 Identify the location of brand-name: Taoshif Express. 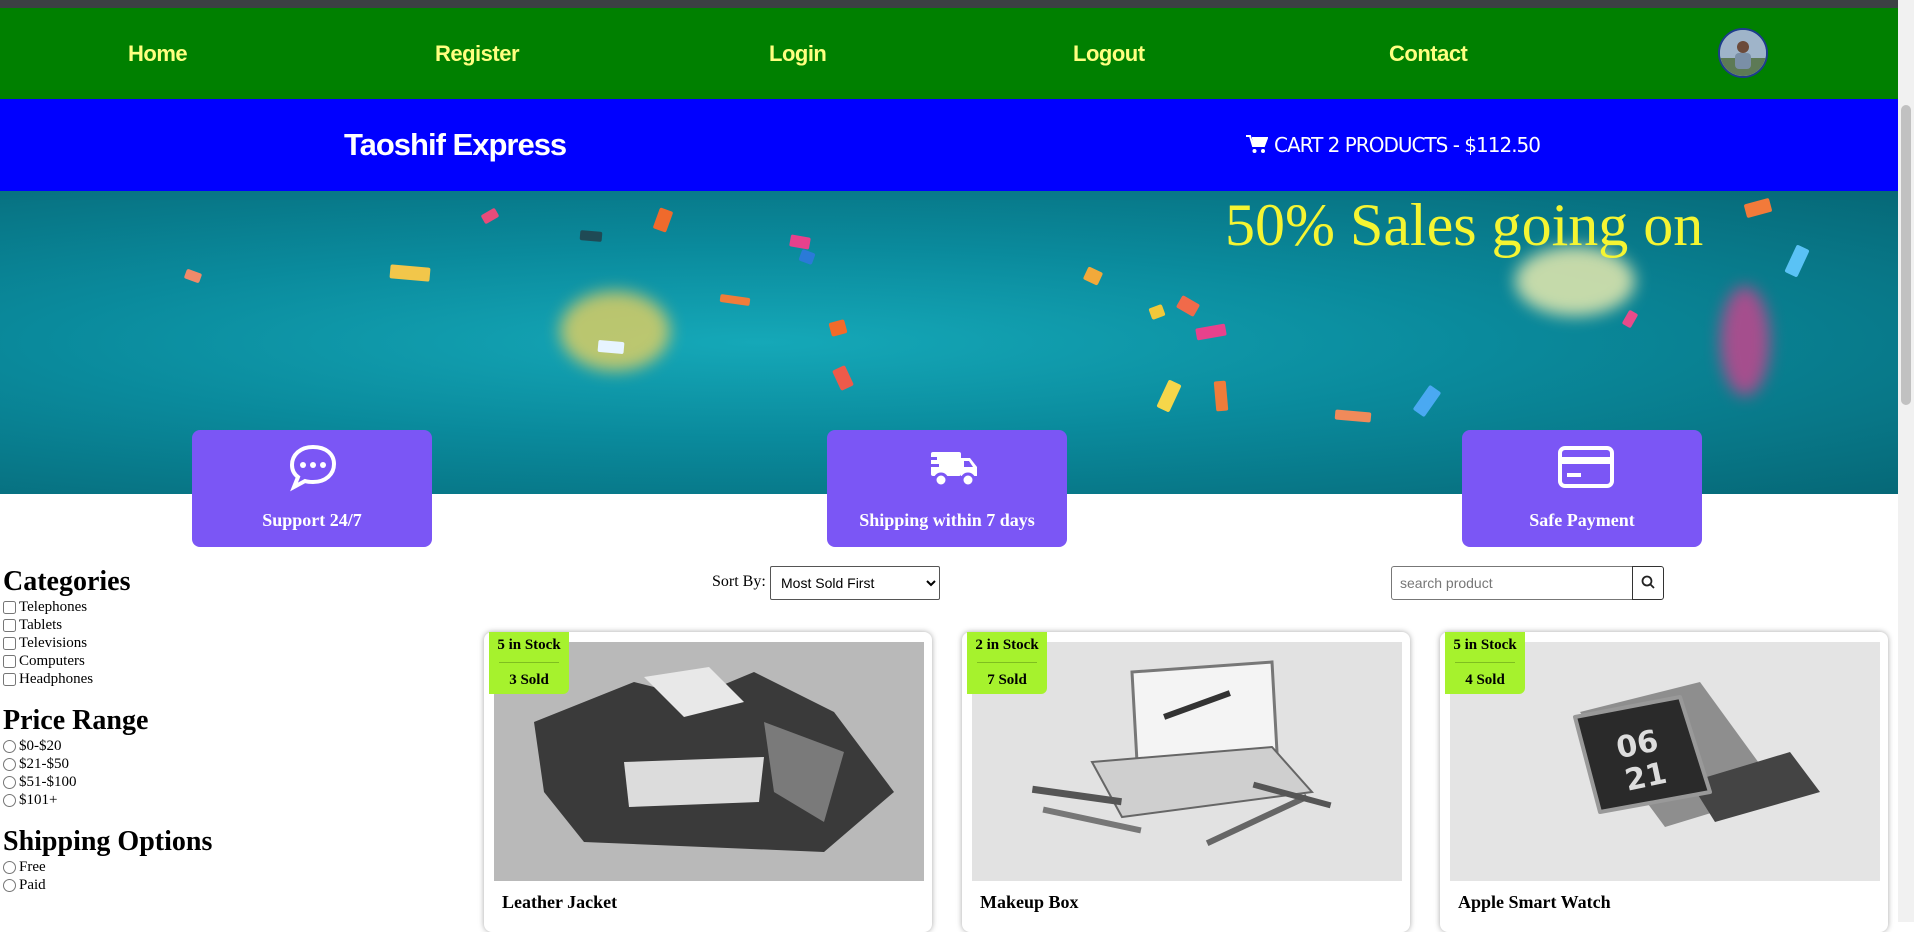
(455, 145).